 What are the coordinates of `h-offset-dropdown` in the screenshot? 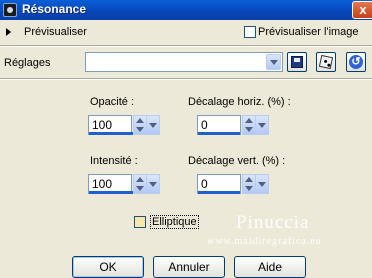 It's located at (262, 125).